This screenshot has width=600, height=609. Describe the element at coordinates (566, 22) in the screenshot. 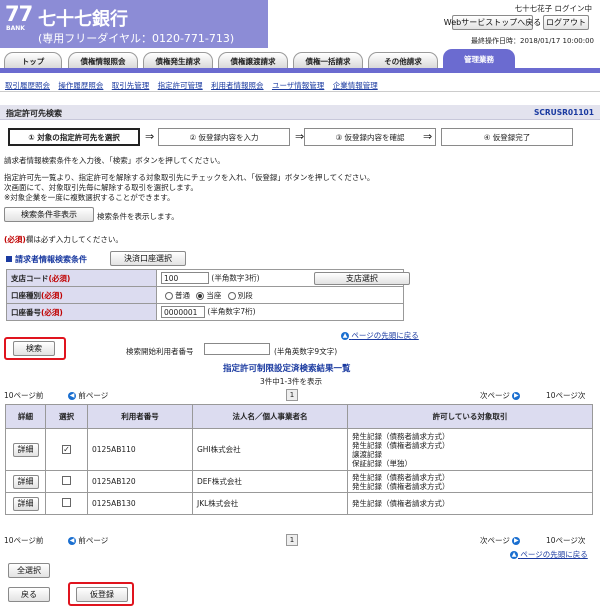

I see `logout-button: ログアウト` at that location.